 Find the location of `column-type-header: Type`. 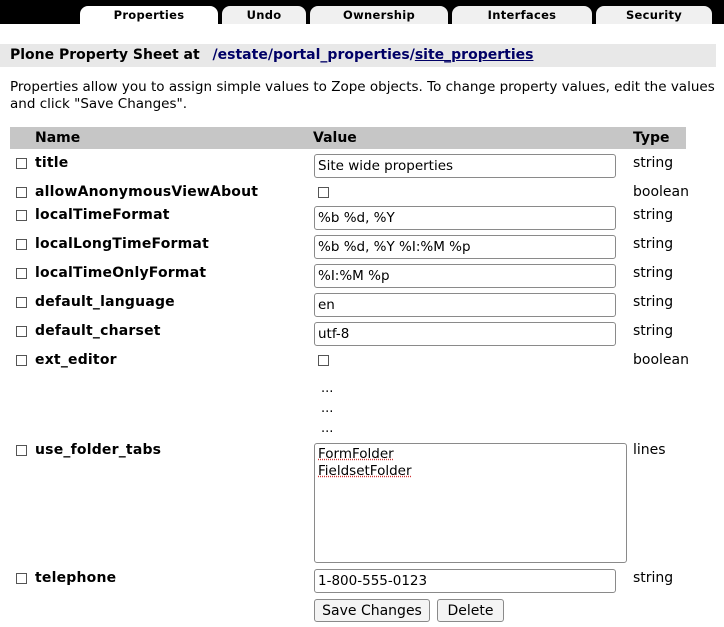

column-type-header: Type is located at coordinates (651, 138).